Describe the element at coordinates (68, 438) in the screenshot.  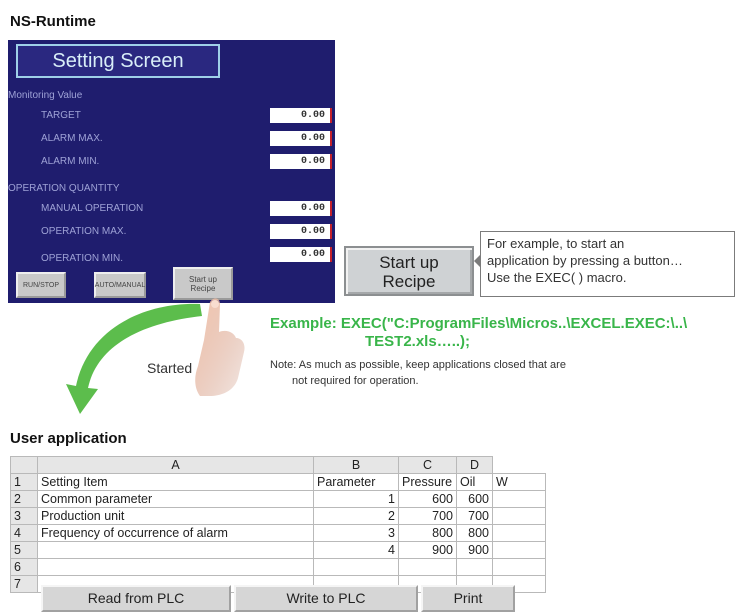
I see `section-title-user-application: User application` at that location.